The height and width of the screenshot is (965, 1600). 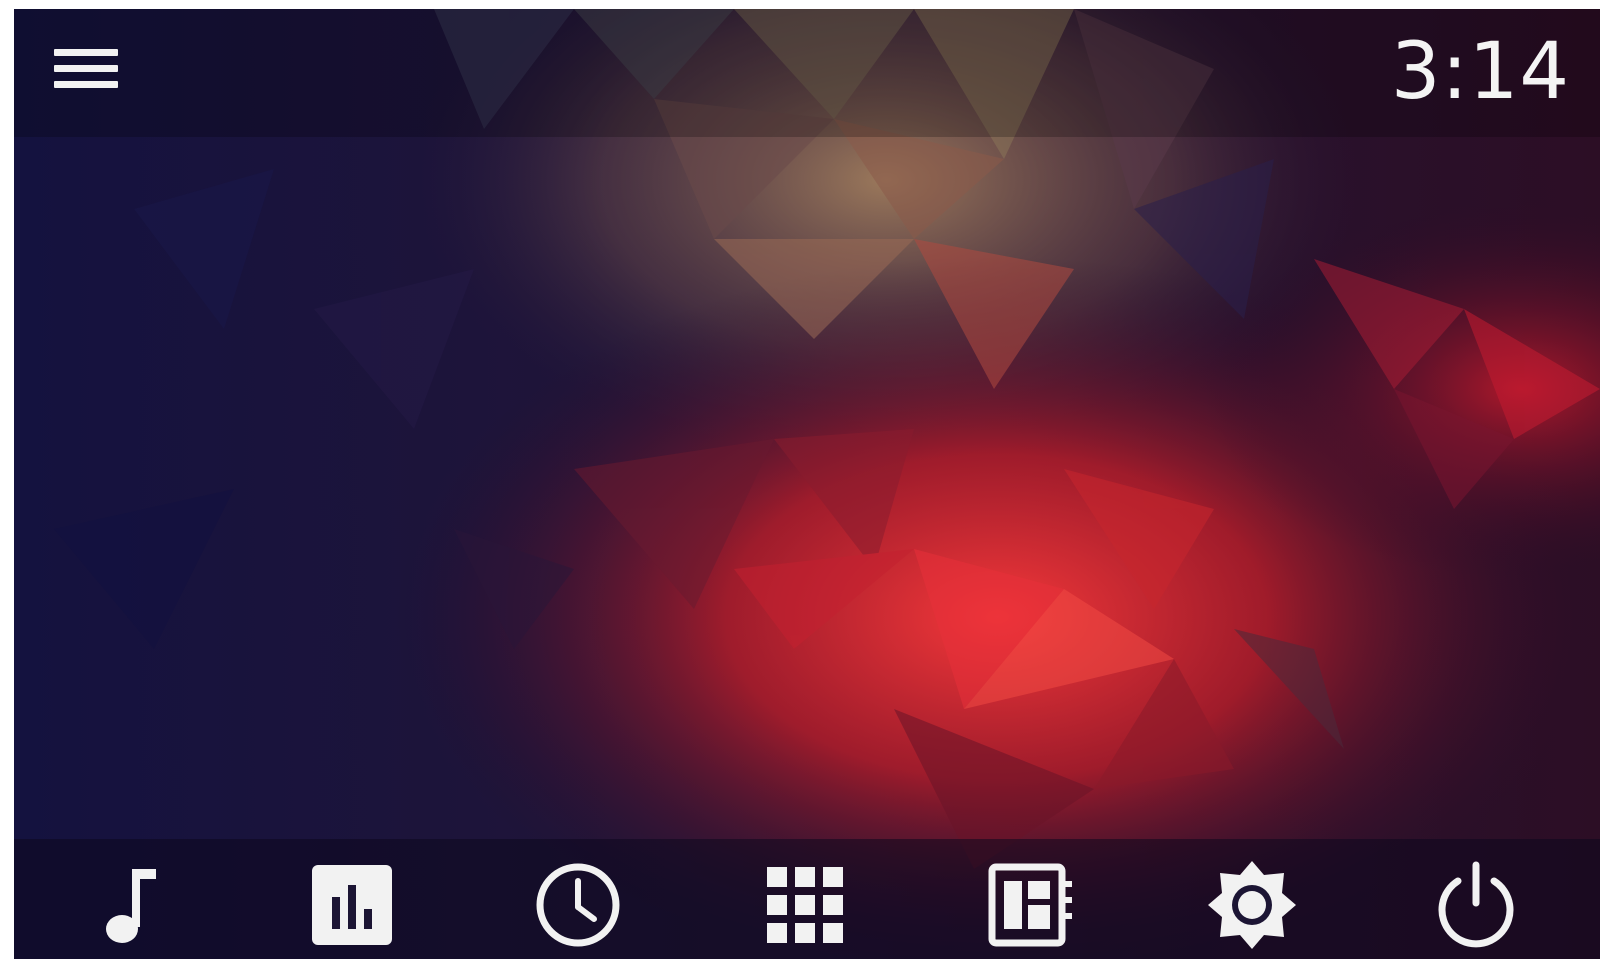 I want to click on equalizer-icon, so click(x=352, y=905).